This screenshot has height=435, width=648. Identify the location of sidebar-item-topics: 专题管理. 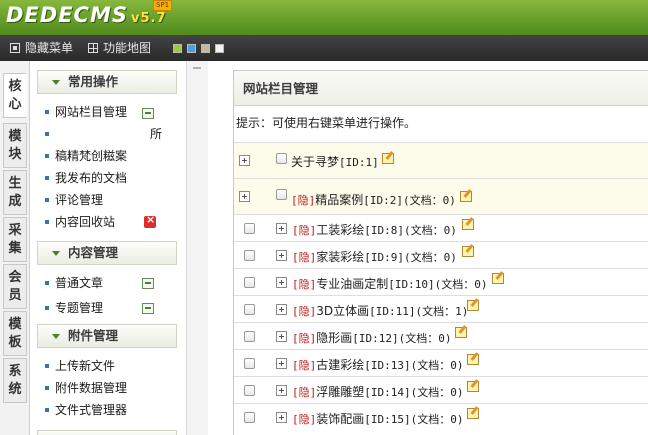
(74, 308).